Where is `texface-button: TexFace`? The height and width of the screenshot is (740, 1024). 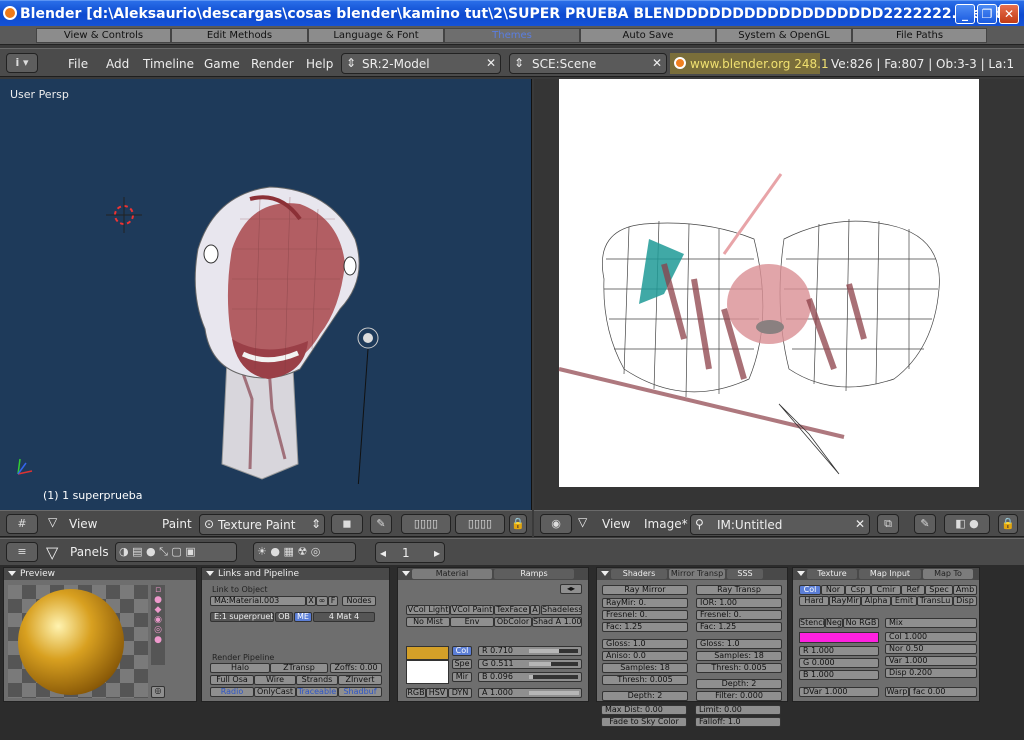
texface-button: TexFace is located at coordinates (512, 610).